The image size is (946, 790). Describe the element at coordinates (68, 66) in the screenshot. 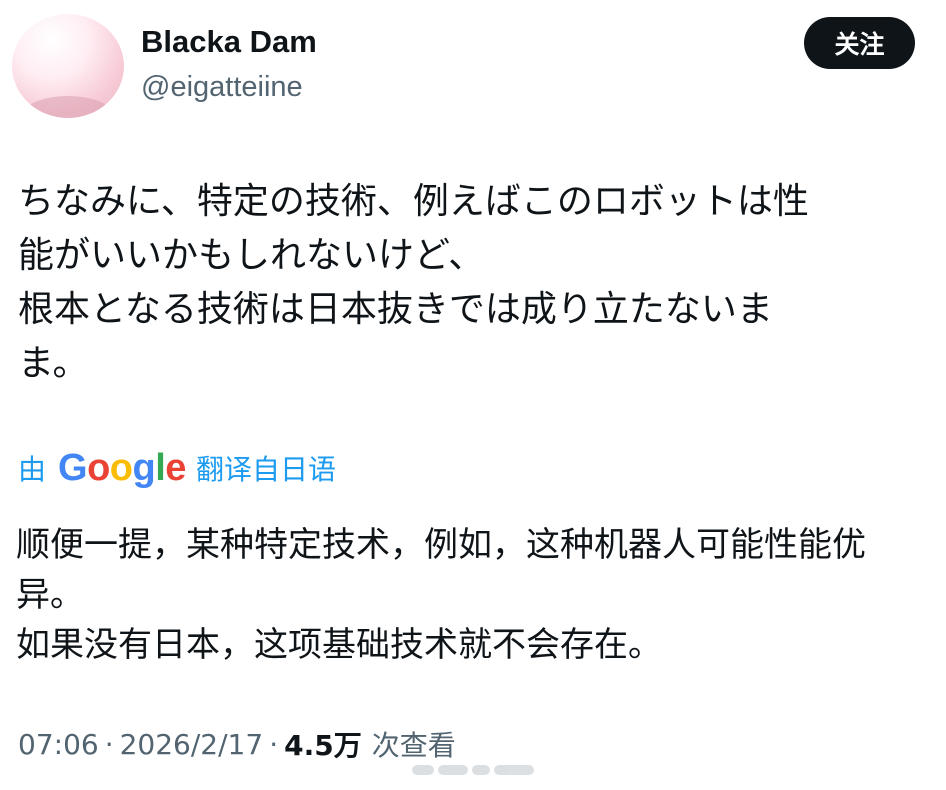

I see `avatar` at that location.